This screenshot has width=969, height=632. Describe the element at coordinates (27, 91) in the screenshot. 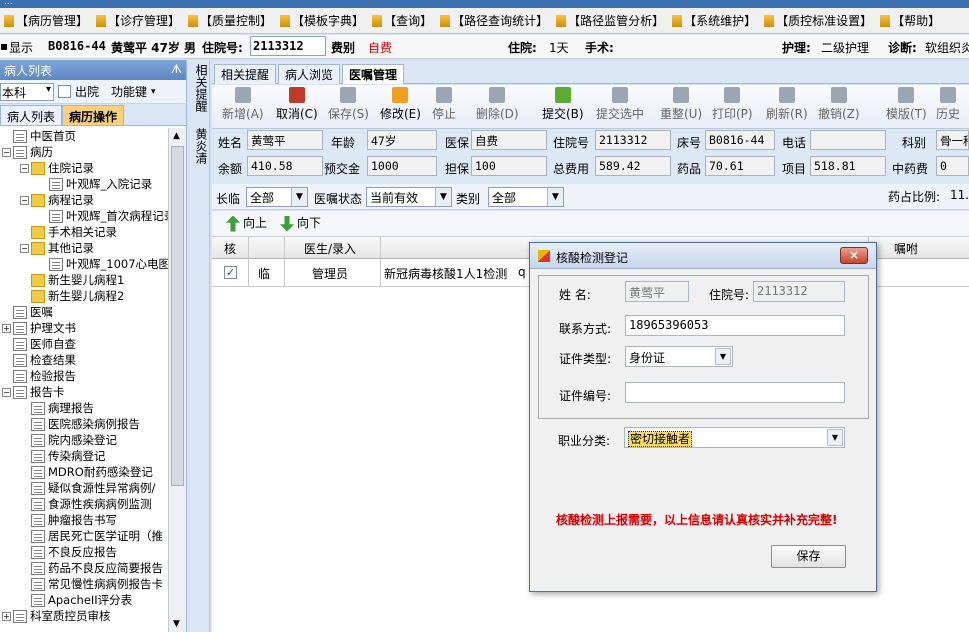

I see `dept-select: 本科` at that location.